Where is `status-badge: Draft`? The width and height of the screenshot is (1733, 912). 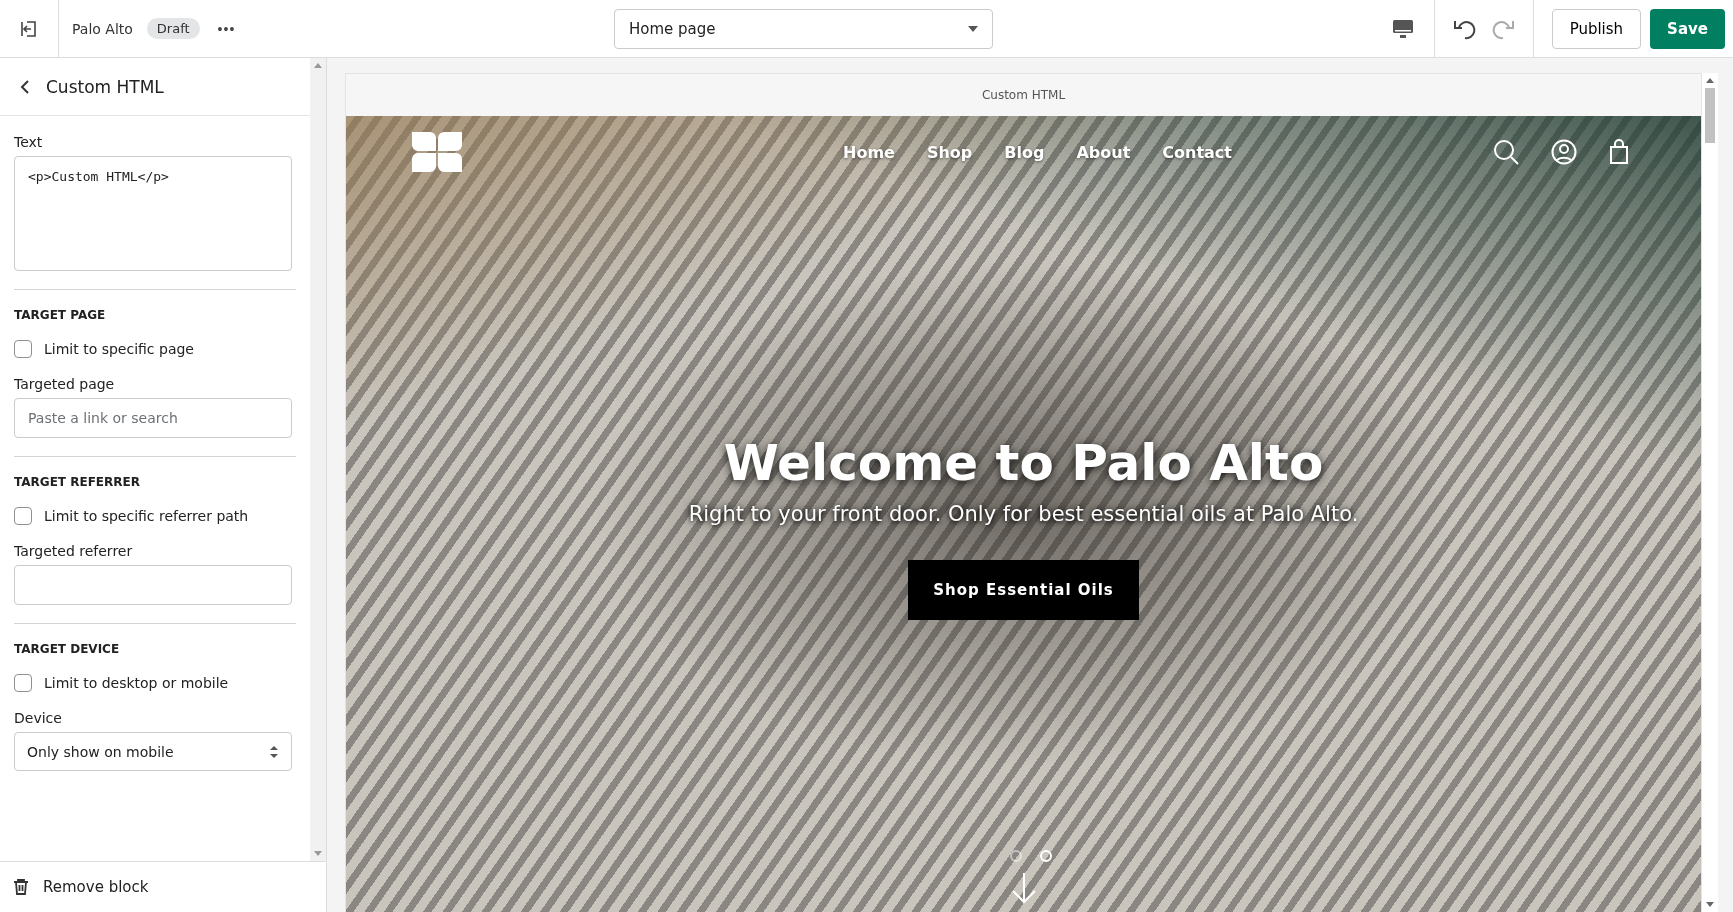 status-badge: Draft is located at coordinates (173, 28).